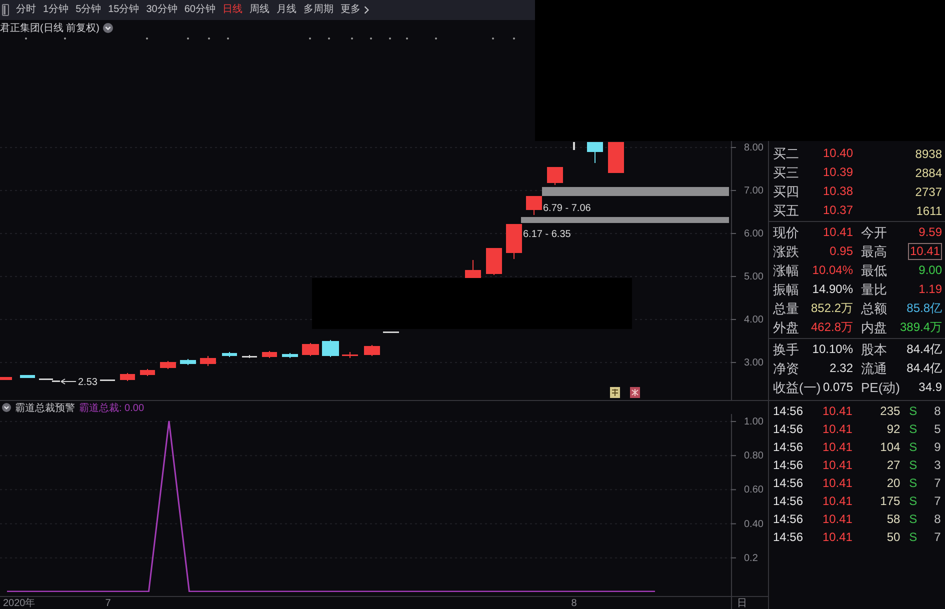 Image resolution: width=945 pixels, height=609 pixels. Describe the element at coordinates (837, 191) in the screenshot. I see `bid-price: 10.38` at that location.